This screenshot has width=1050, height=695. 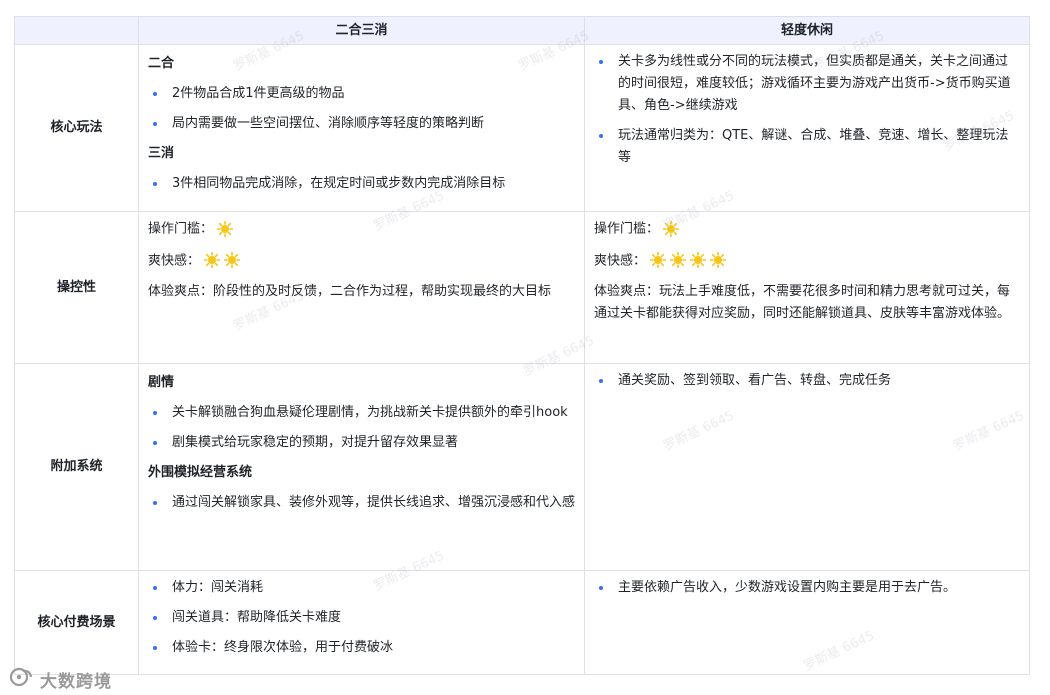 What do you see at coordinates (200, 472) in the screenshot?
I see `section-heading: 外围模拟经营系统` at bounding box center [200, 472].